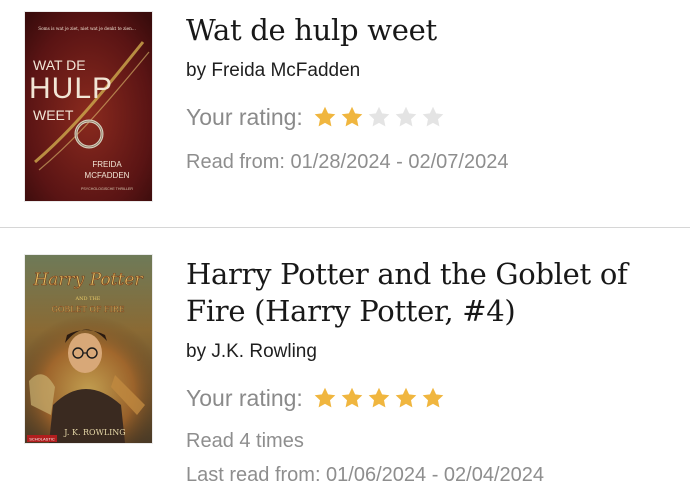 This screenshot has width=690, height=499. What do you see at coordinates (59, 65) in the screenshot?
I see `cover-title-line1: WAT DE` at bounding box center [59, 65].